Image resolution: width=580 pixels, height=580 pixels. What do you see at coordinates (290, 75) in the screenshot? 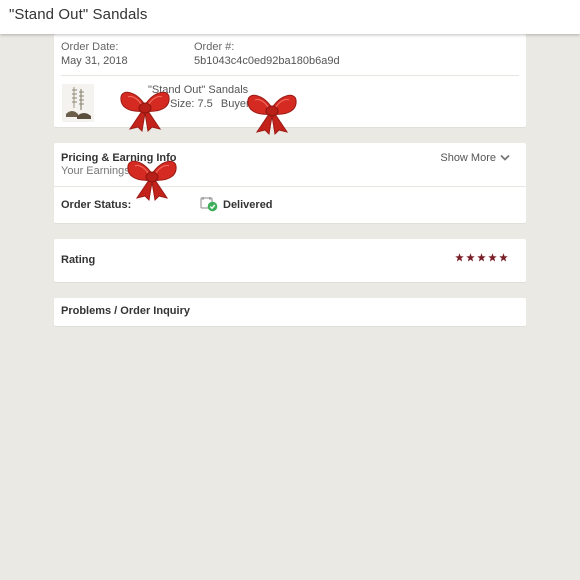
I see `order-divider` at bounding box center [290, 75].